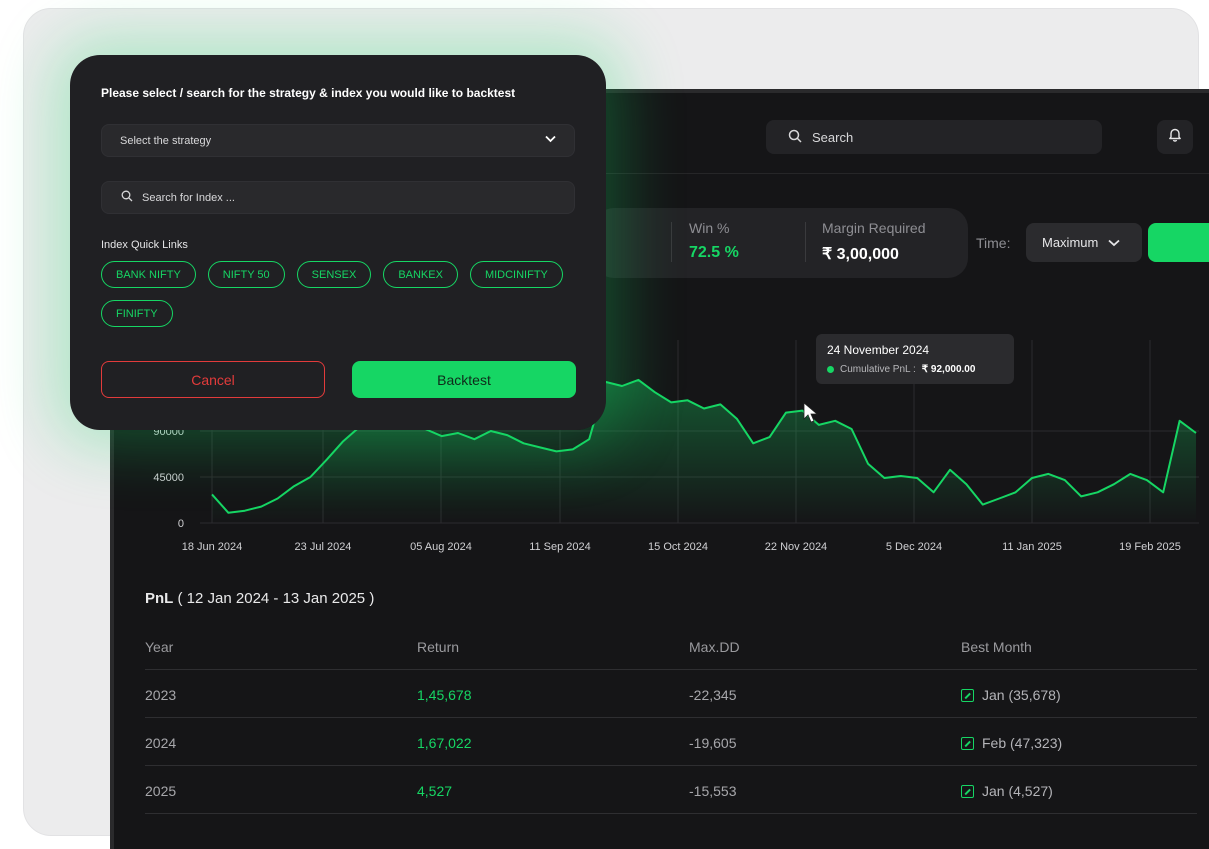 This screenshot has height=849, width=1209. Describe the element at coordinates (996, 647) in the screenshot. I see `col-best-month: Best Month` at that location.